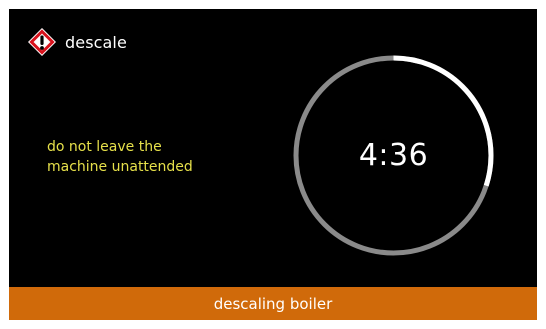 Image resolution: width=546 pixels, height=329 pixels. I want to click on header: descale, so click(77, 42).